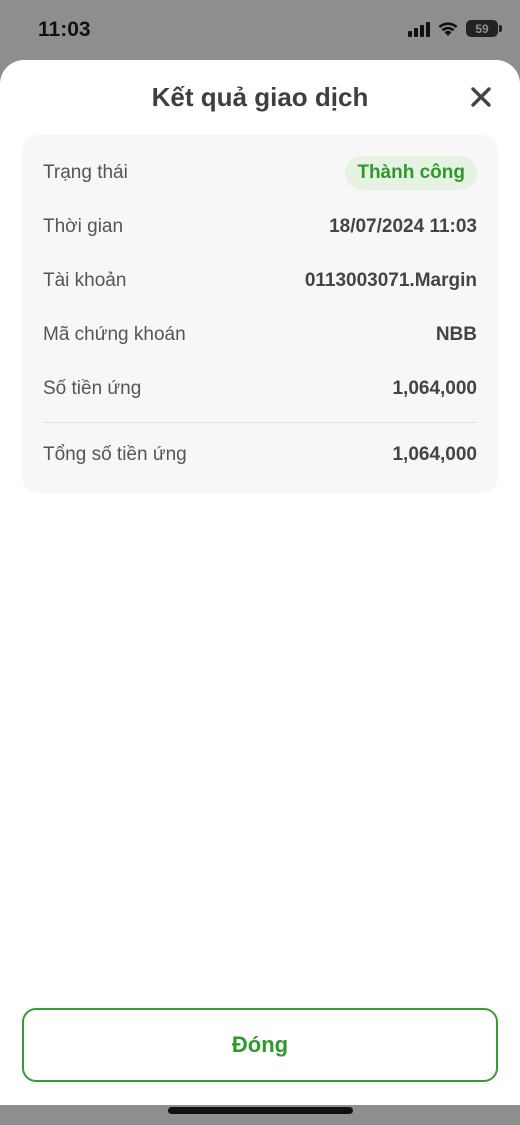  Describe the element at coordinates (260, 455) in the screenshot. I see `total-row: Tổng số tiền ứng 1,064,000` at that location.